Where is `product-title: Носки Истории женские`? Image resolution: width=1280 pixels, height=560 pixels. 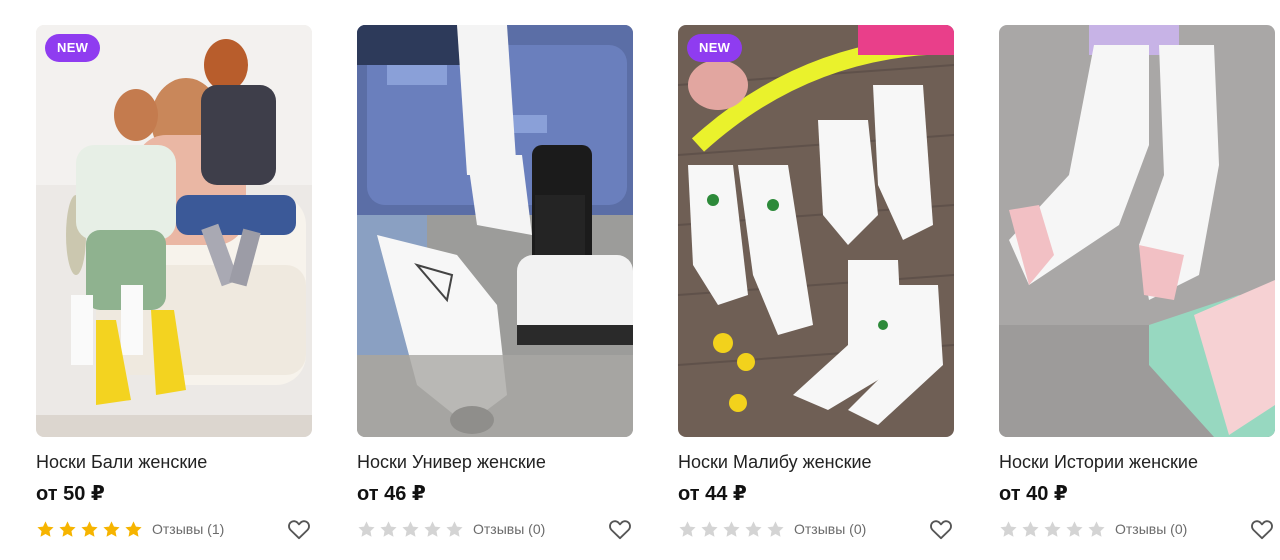
product-title: Носки Истории женские is located at coordinates (1137, 462).